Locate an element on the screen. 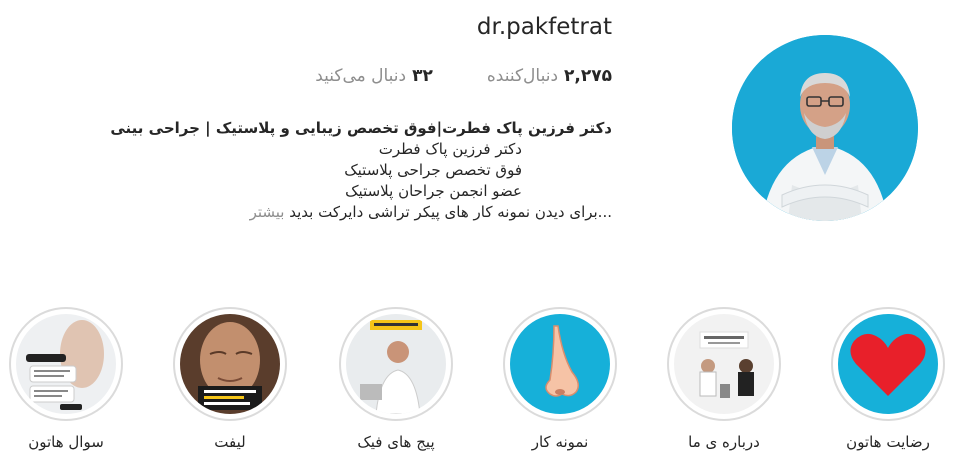 The width and height of the screenshot is (958, 467). chat-screenshot is located at coordinates (66, 364).